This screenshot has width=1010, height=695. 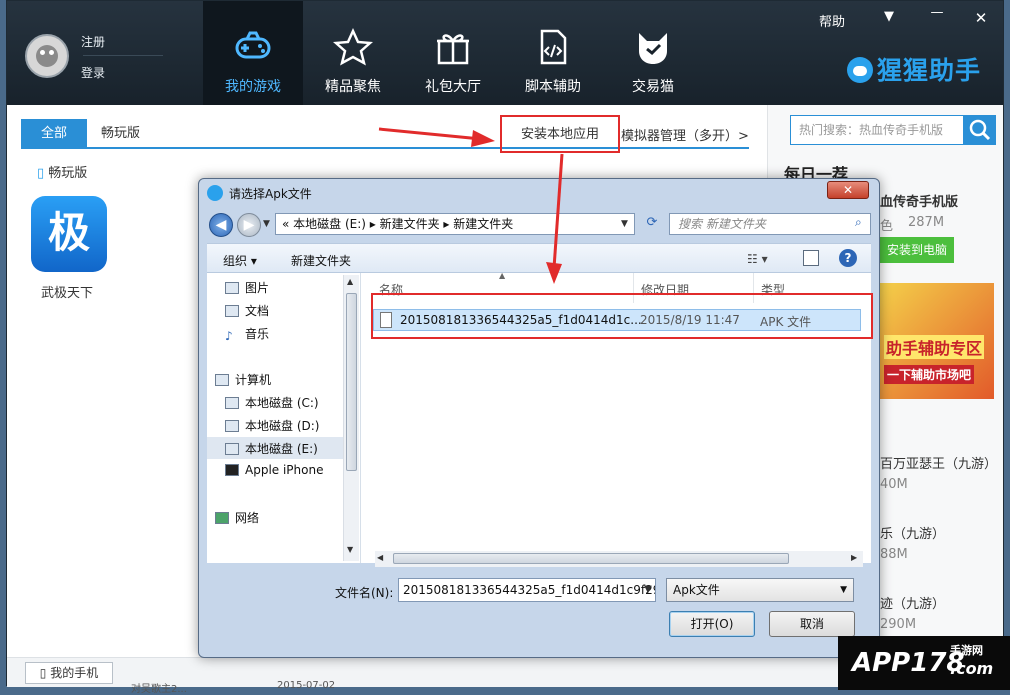 I want to click on nav-item-label: 本地磁盘 (C:), so click(x=282, y=403).